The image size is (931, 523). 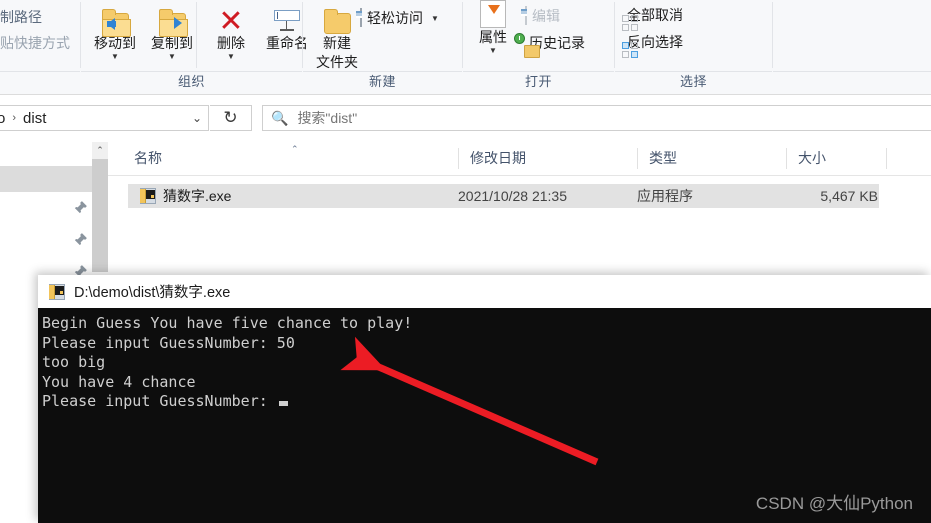 I want to click on file-modified-cell: 2021/10/28 21:35, so click(x=512, y=196).